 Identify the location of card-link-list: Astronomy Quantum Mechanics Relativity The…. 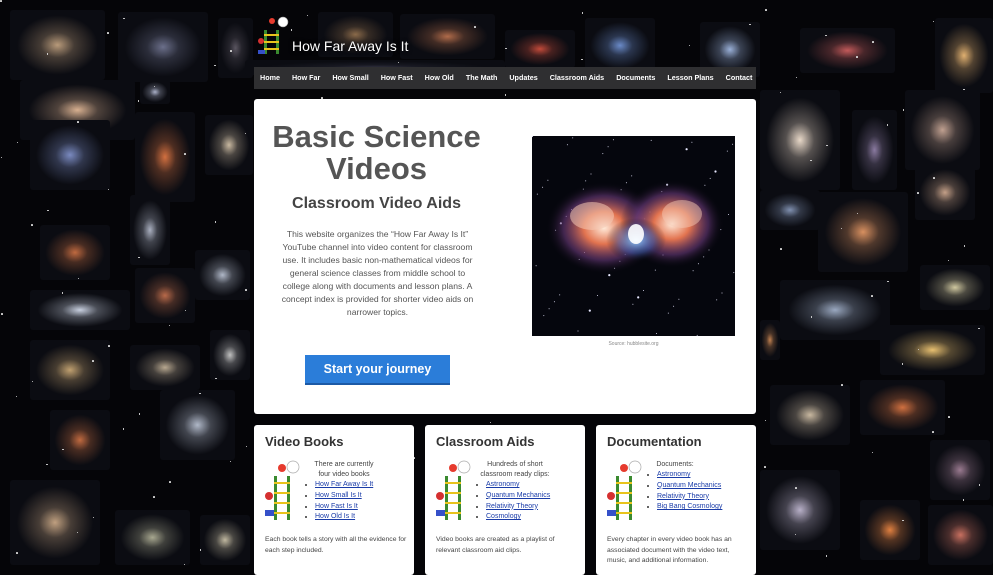
(514, 501).